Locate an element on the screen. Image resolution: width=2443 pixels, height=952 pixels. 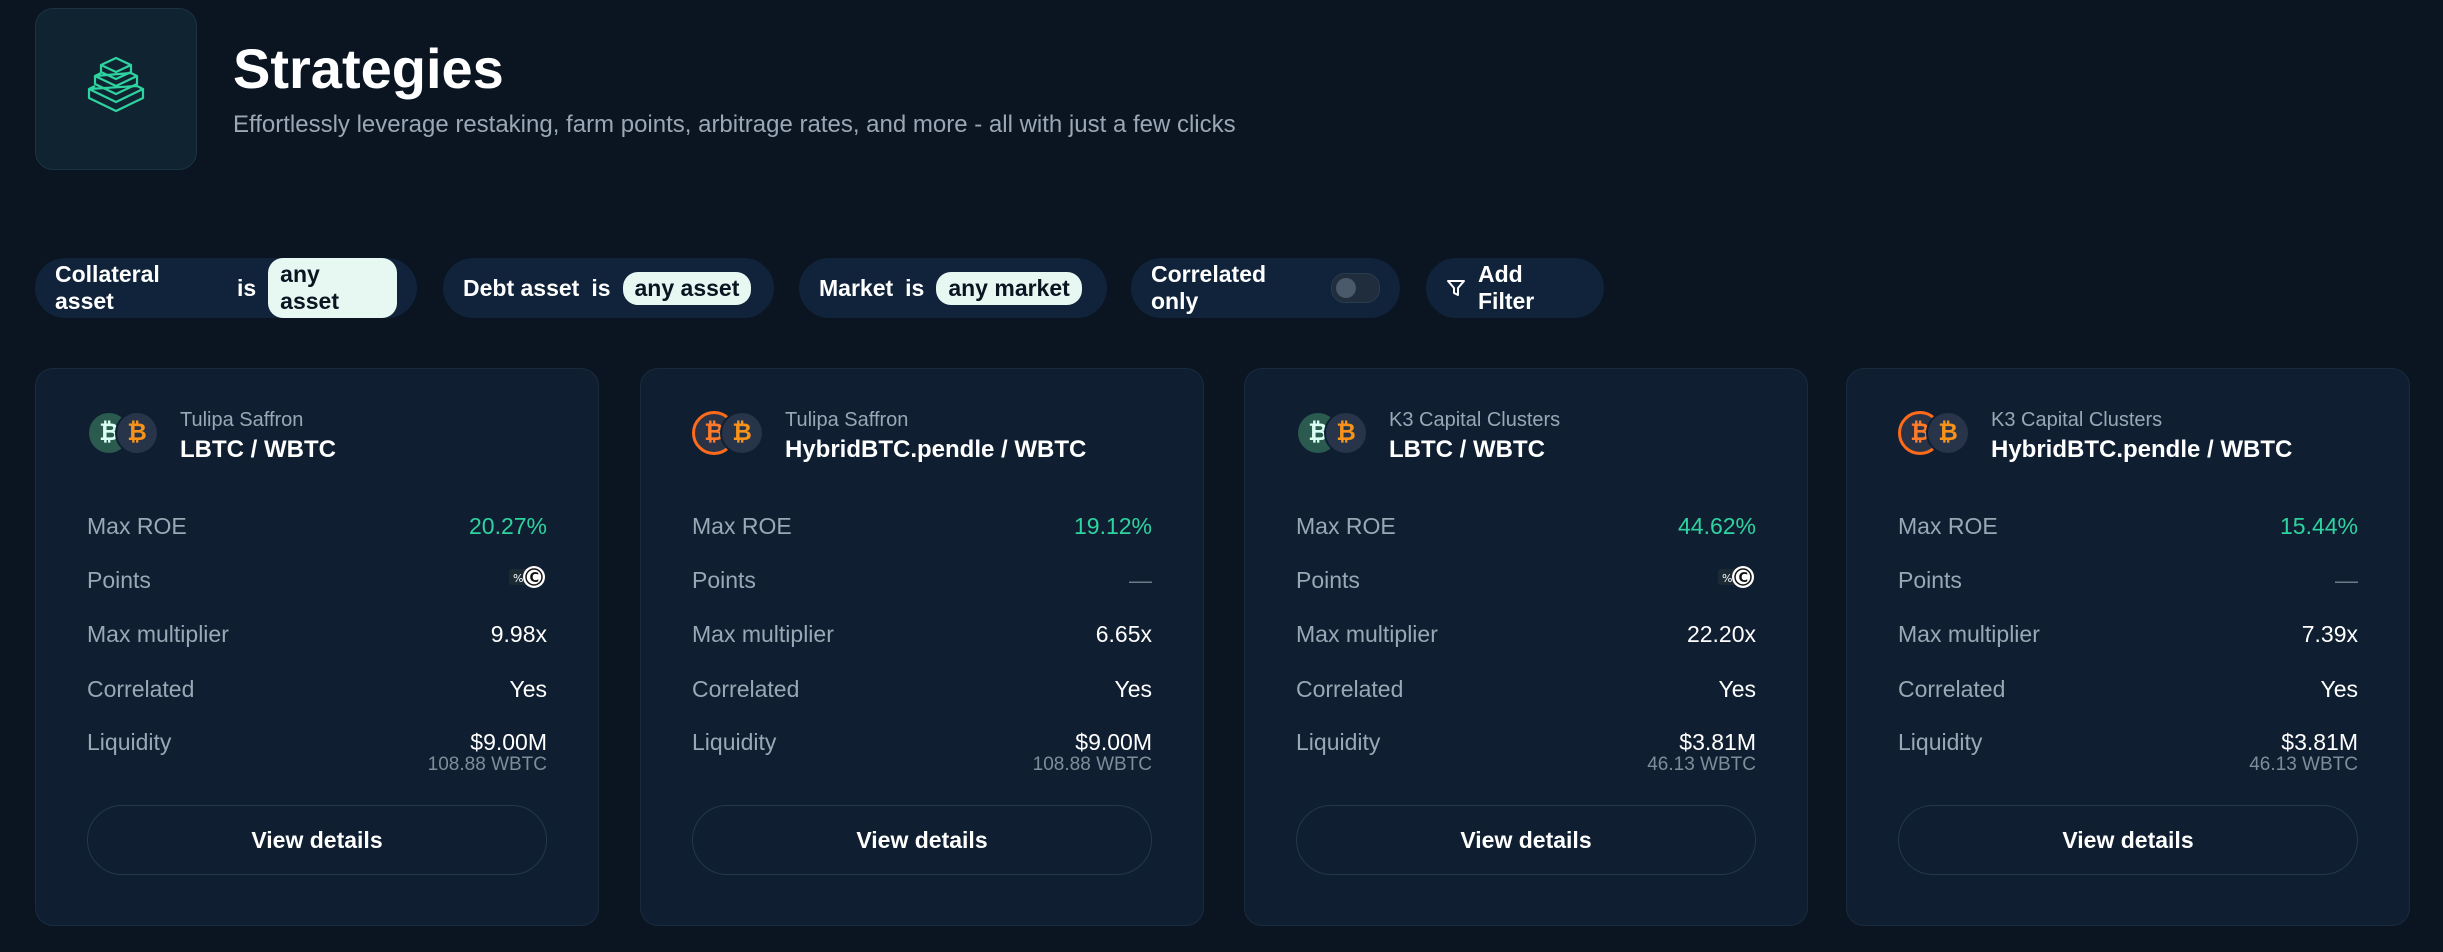
max-multiplier-value: 6.65x is located at coordinates (1123, 633).